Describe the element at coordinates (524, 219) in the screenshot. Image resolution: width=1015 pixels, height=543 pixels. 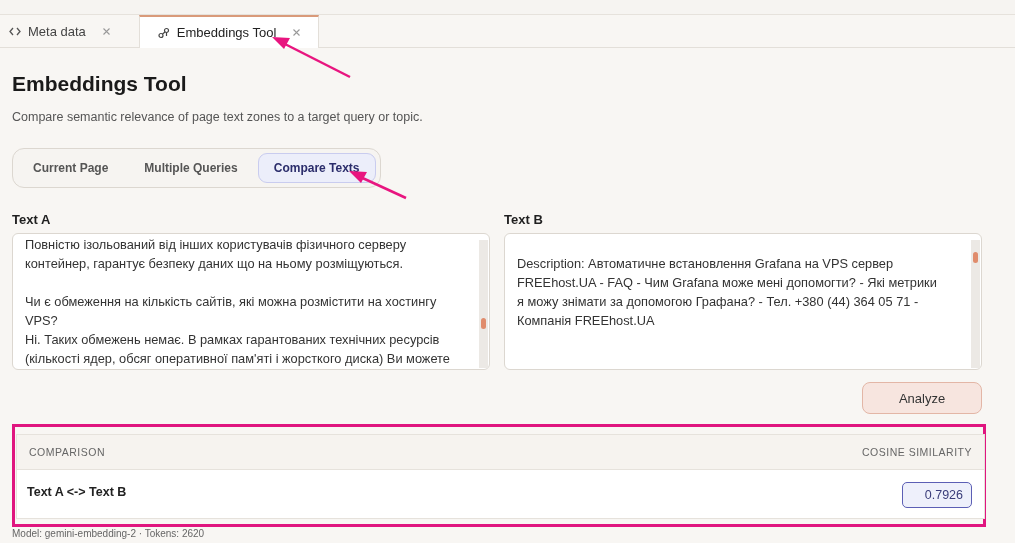
I see `field-label: Text B` at that location.